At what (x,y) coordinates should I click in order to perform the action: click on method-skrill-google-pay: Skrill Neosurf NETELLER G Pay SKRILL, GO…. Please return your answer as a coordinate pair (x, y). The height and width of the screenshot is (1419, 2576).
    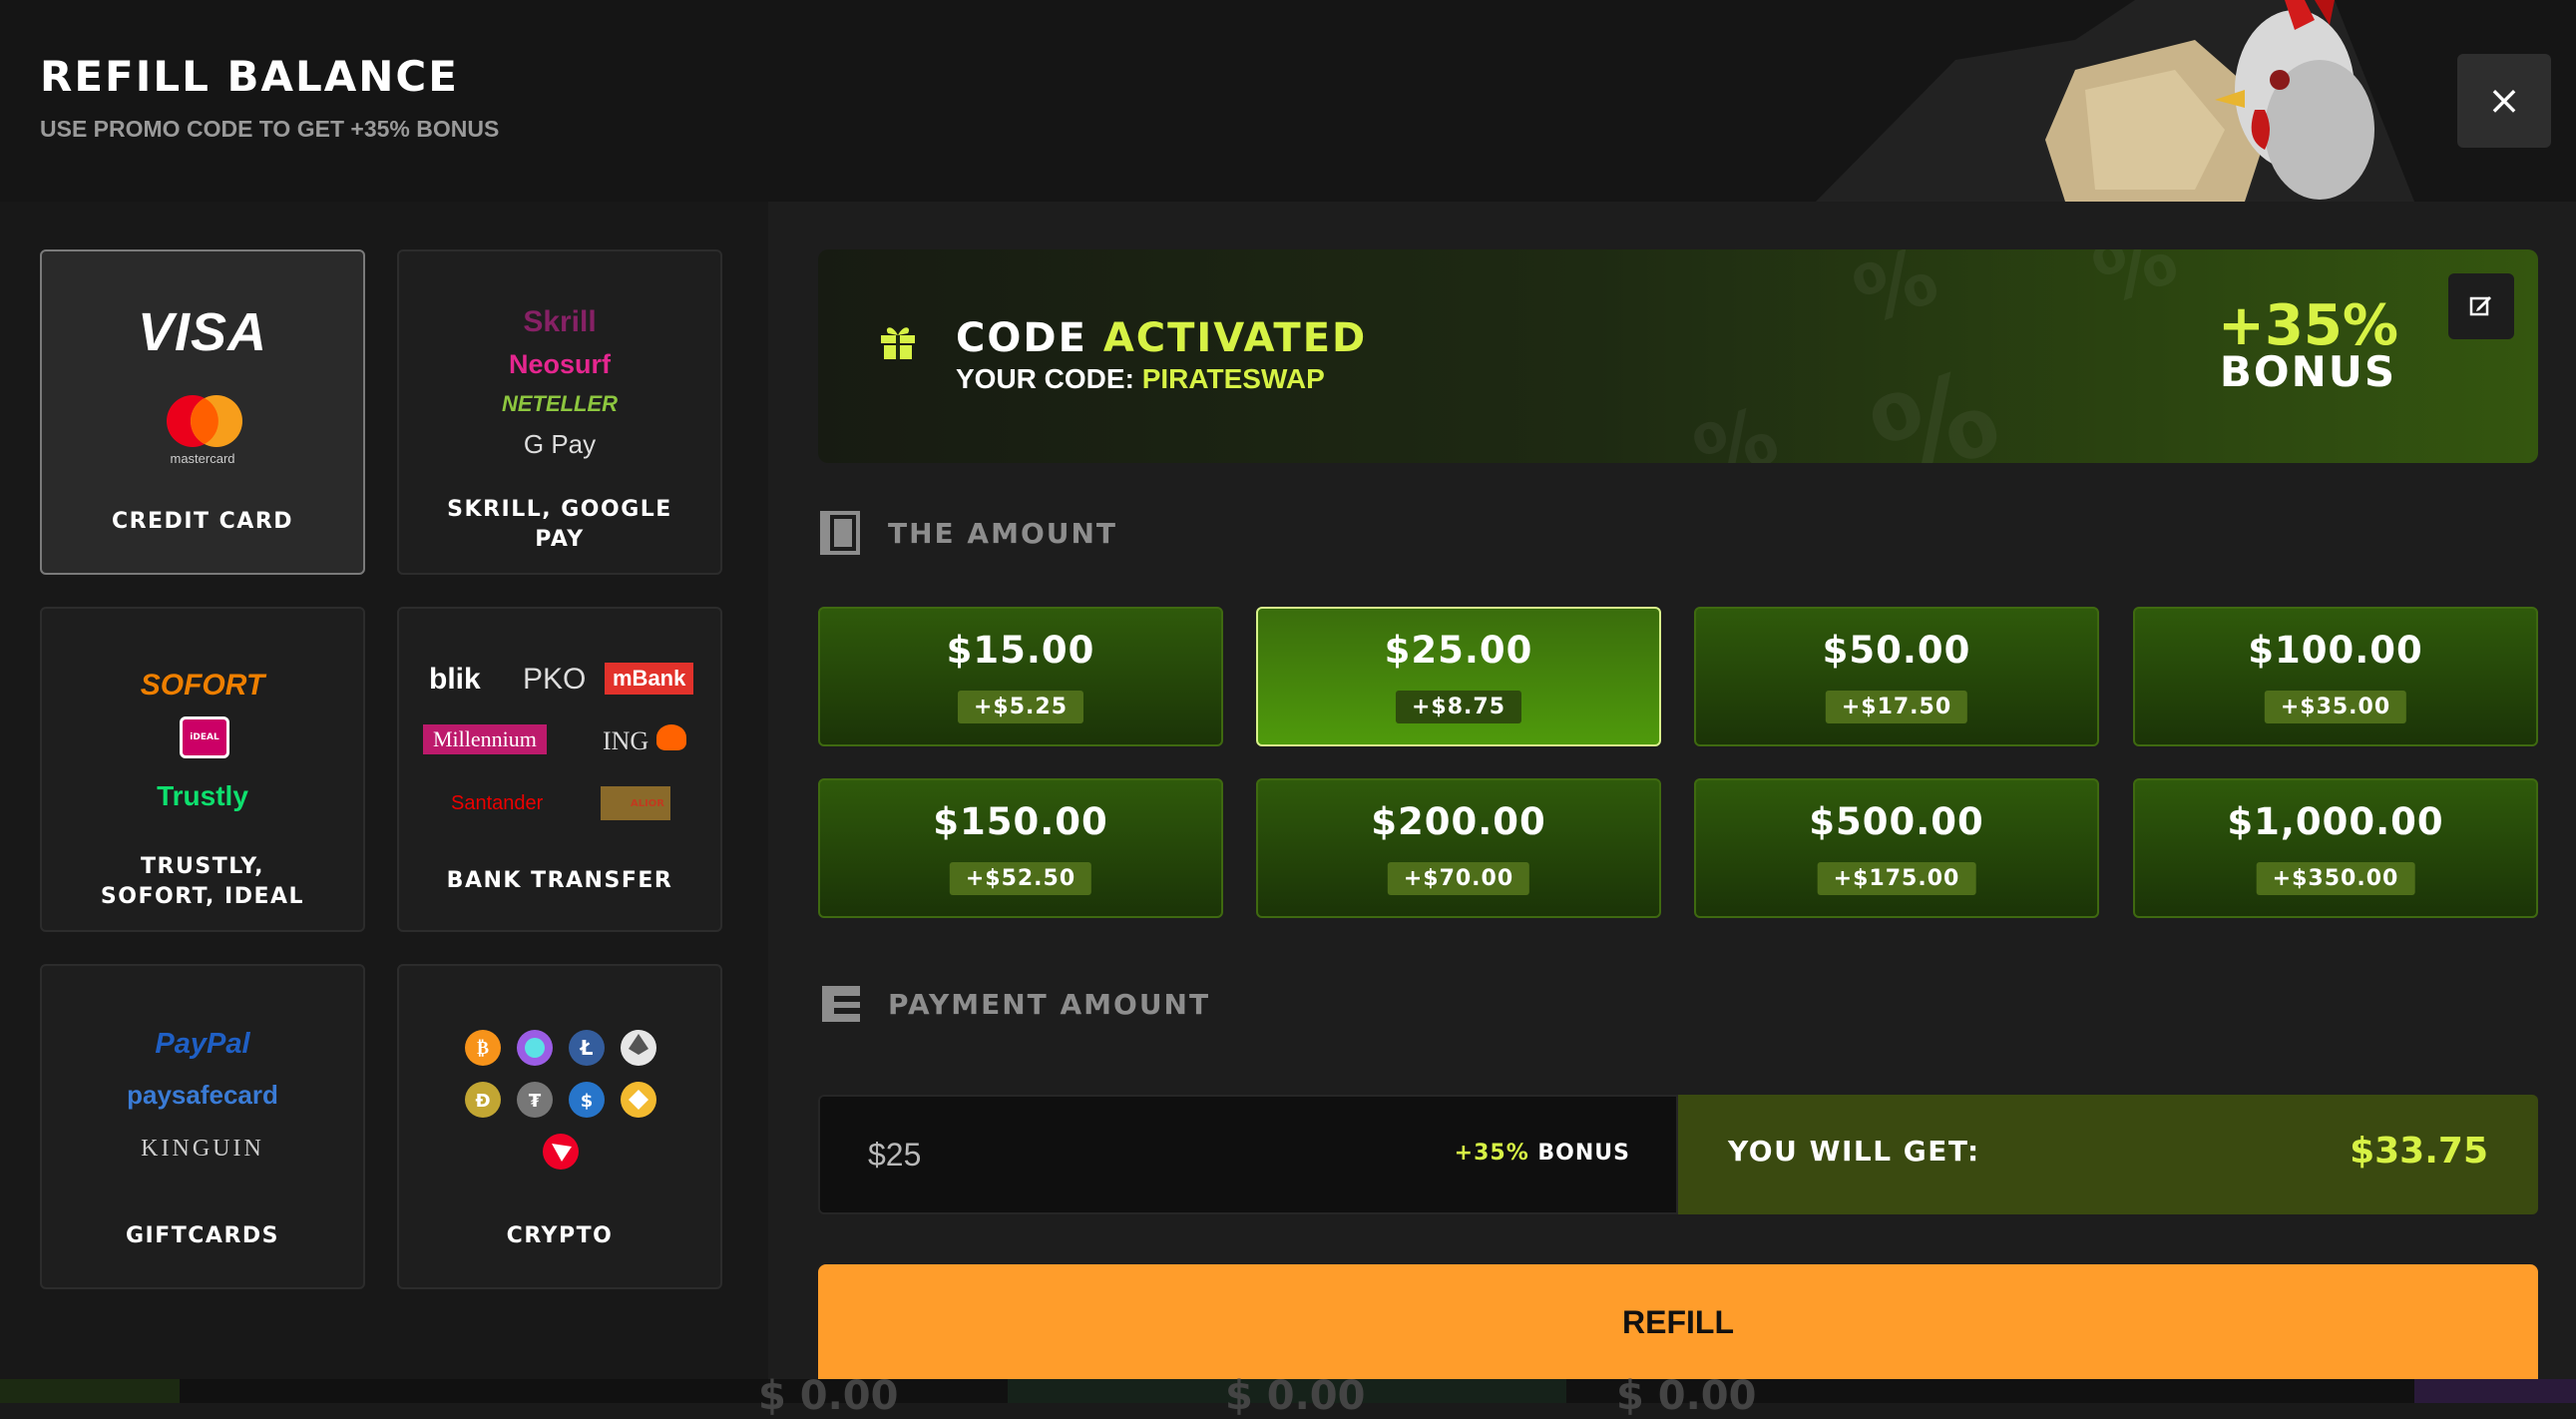
    Looking at the image, I should click on (559, 412).